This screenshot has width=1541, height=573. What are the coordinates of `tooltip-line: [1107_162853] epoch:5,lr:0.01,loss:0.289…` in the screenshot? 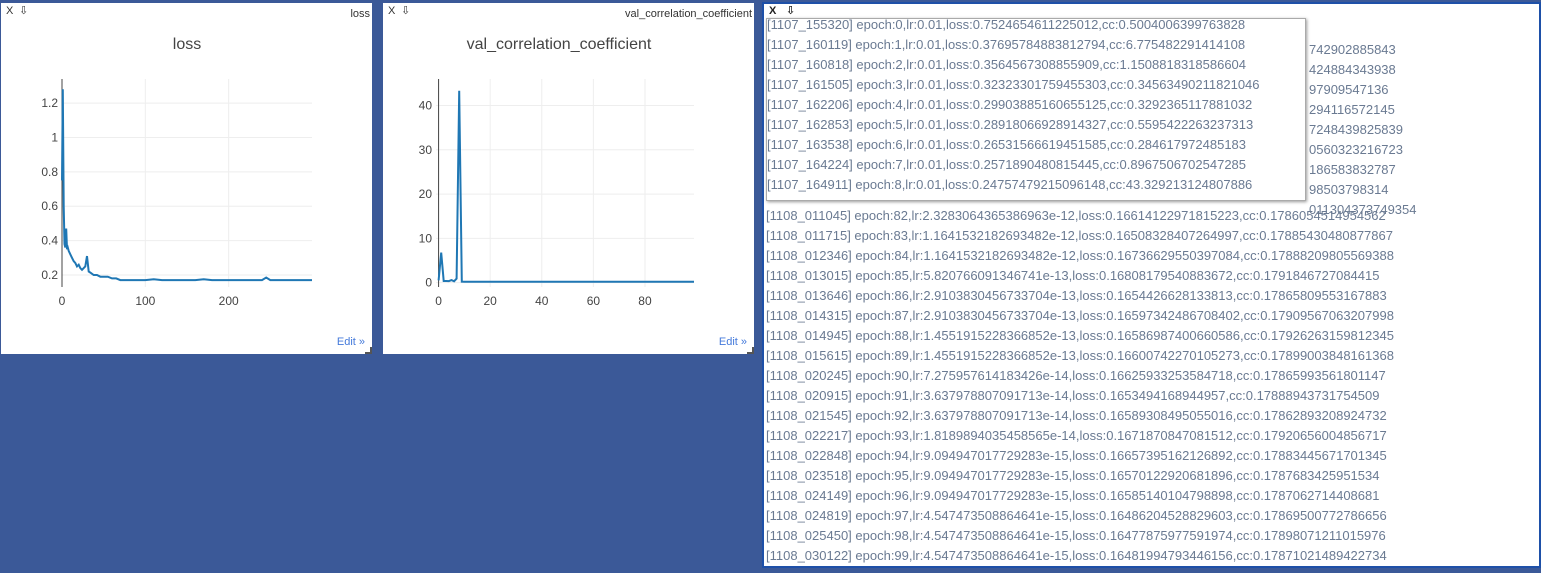 It's located at (1010, 124).